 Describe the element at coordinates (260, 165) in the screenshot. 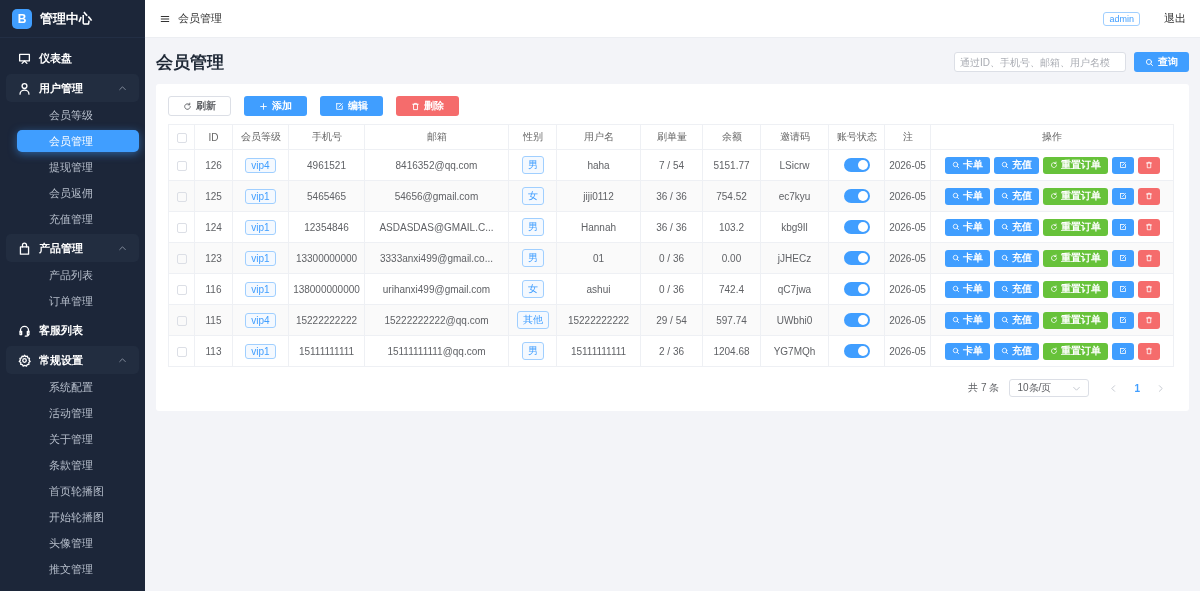

I see `level-tag: vip4` at that location.